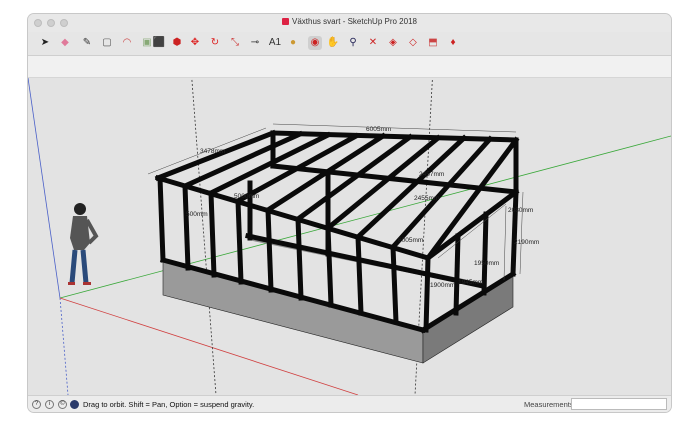 Image resolution: width=700 pixels, height=447 pixels. What do you see at coordinates (44, 188) in the screenshot?
I see `blue-axis` at bounding box center [44, 188].